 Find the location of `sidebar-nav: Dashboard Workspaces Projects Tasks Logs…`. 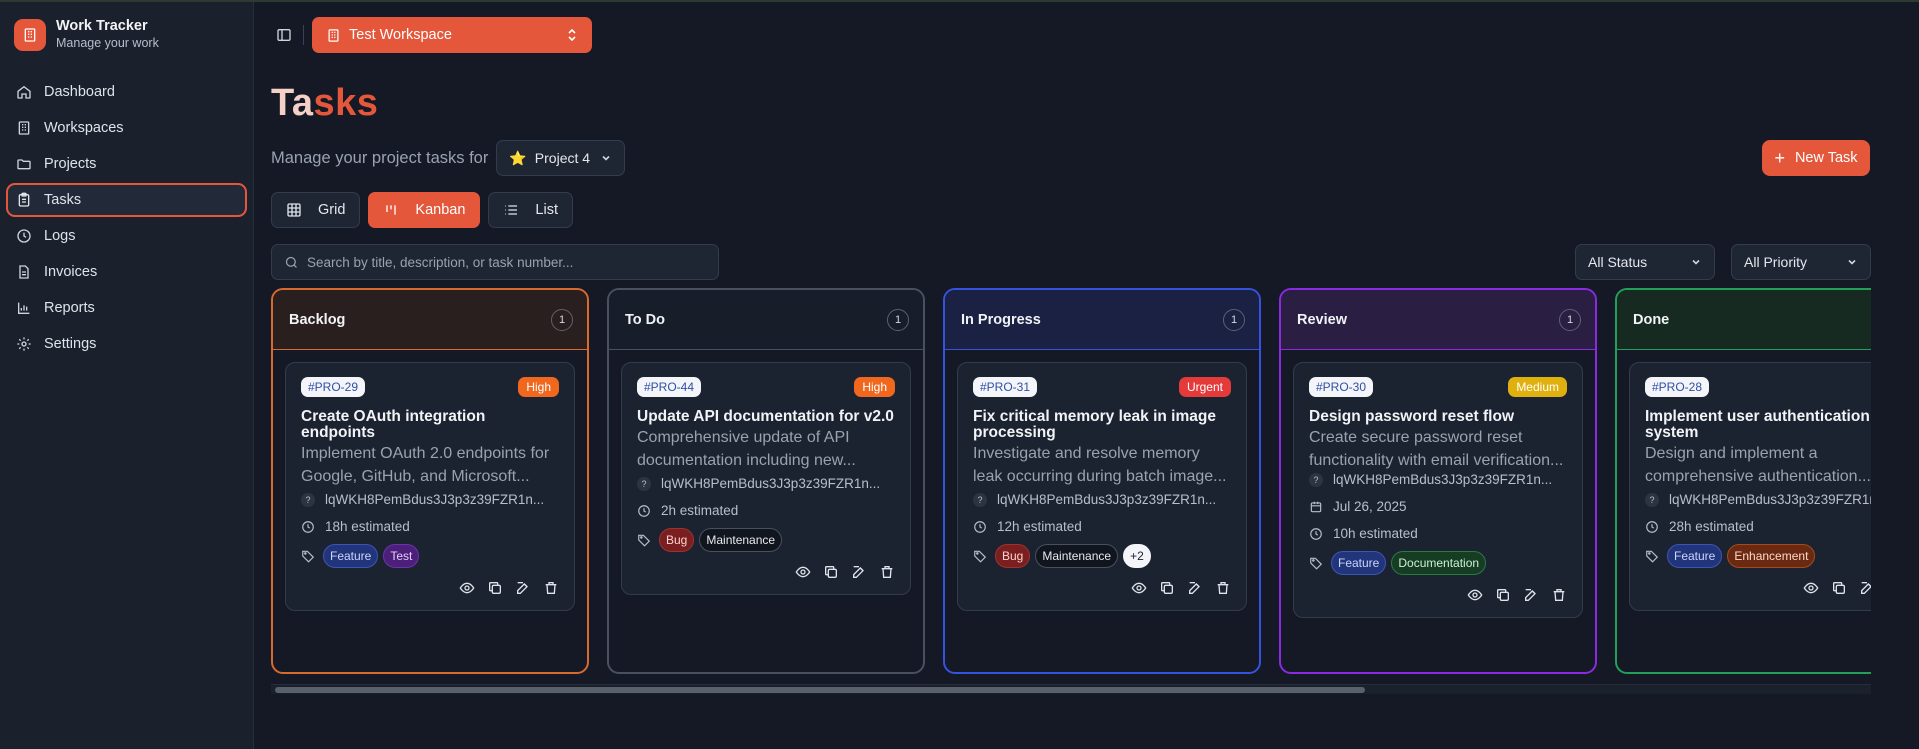

sidebar-nav: Dashboard Workspaces Projects Tasks Logs… is located at coordinates (126, 218).